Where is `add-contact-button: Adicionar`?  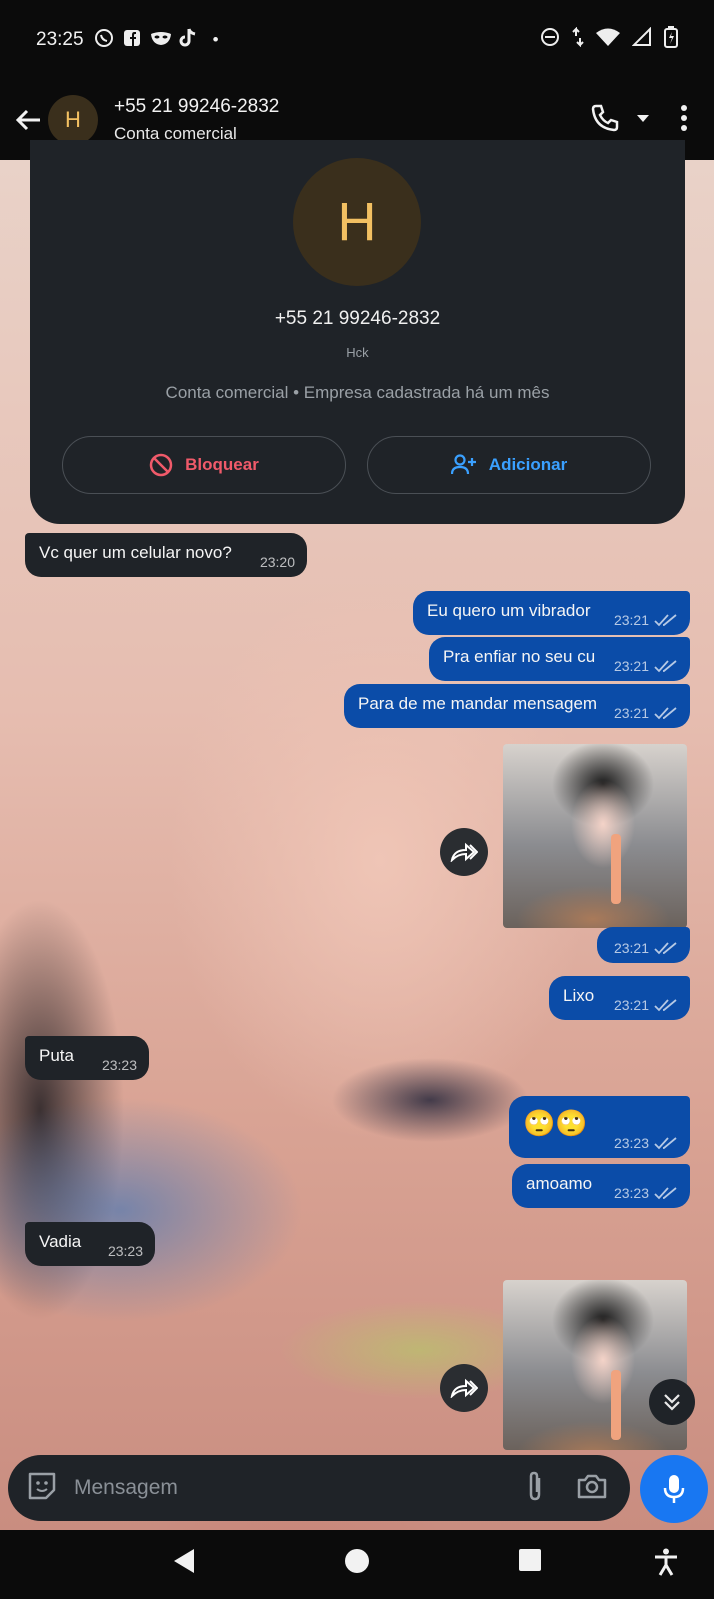 add-contact-button: Adicionar is located at coordinates (509, 465).